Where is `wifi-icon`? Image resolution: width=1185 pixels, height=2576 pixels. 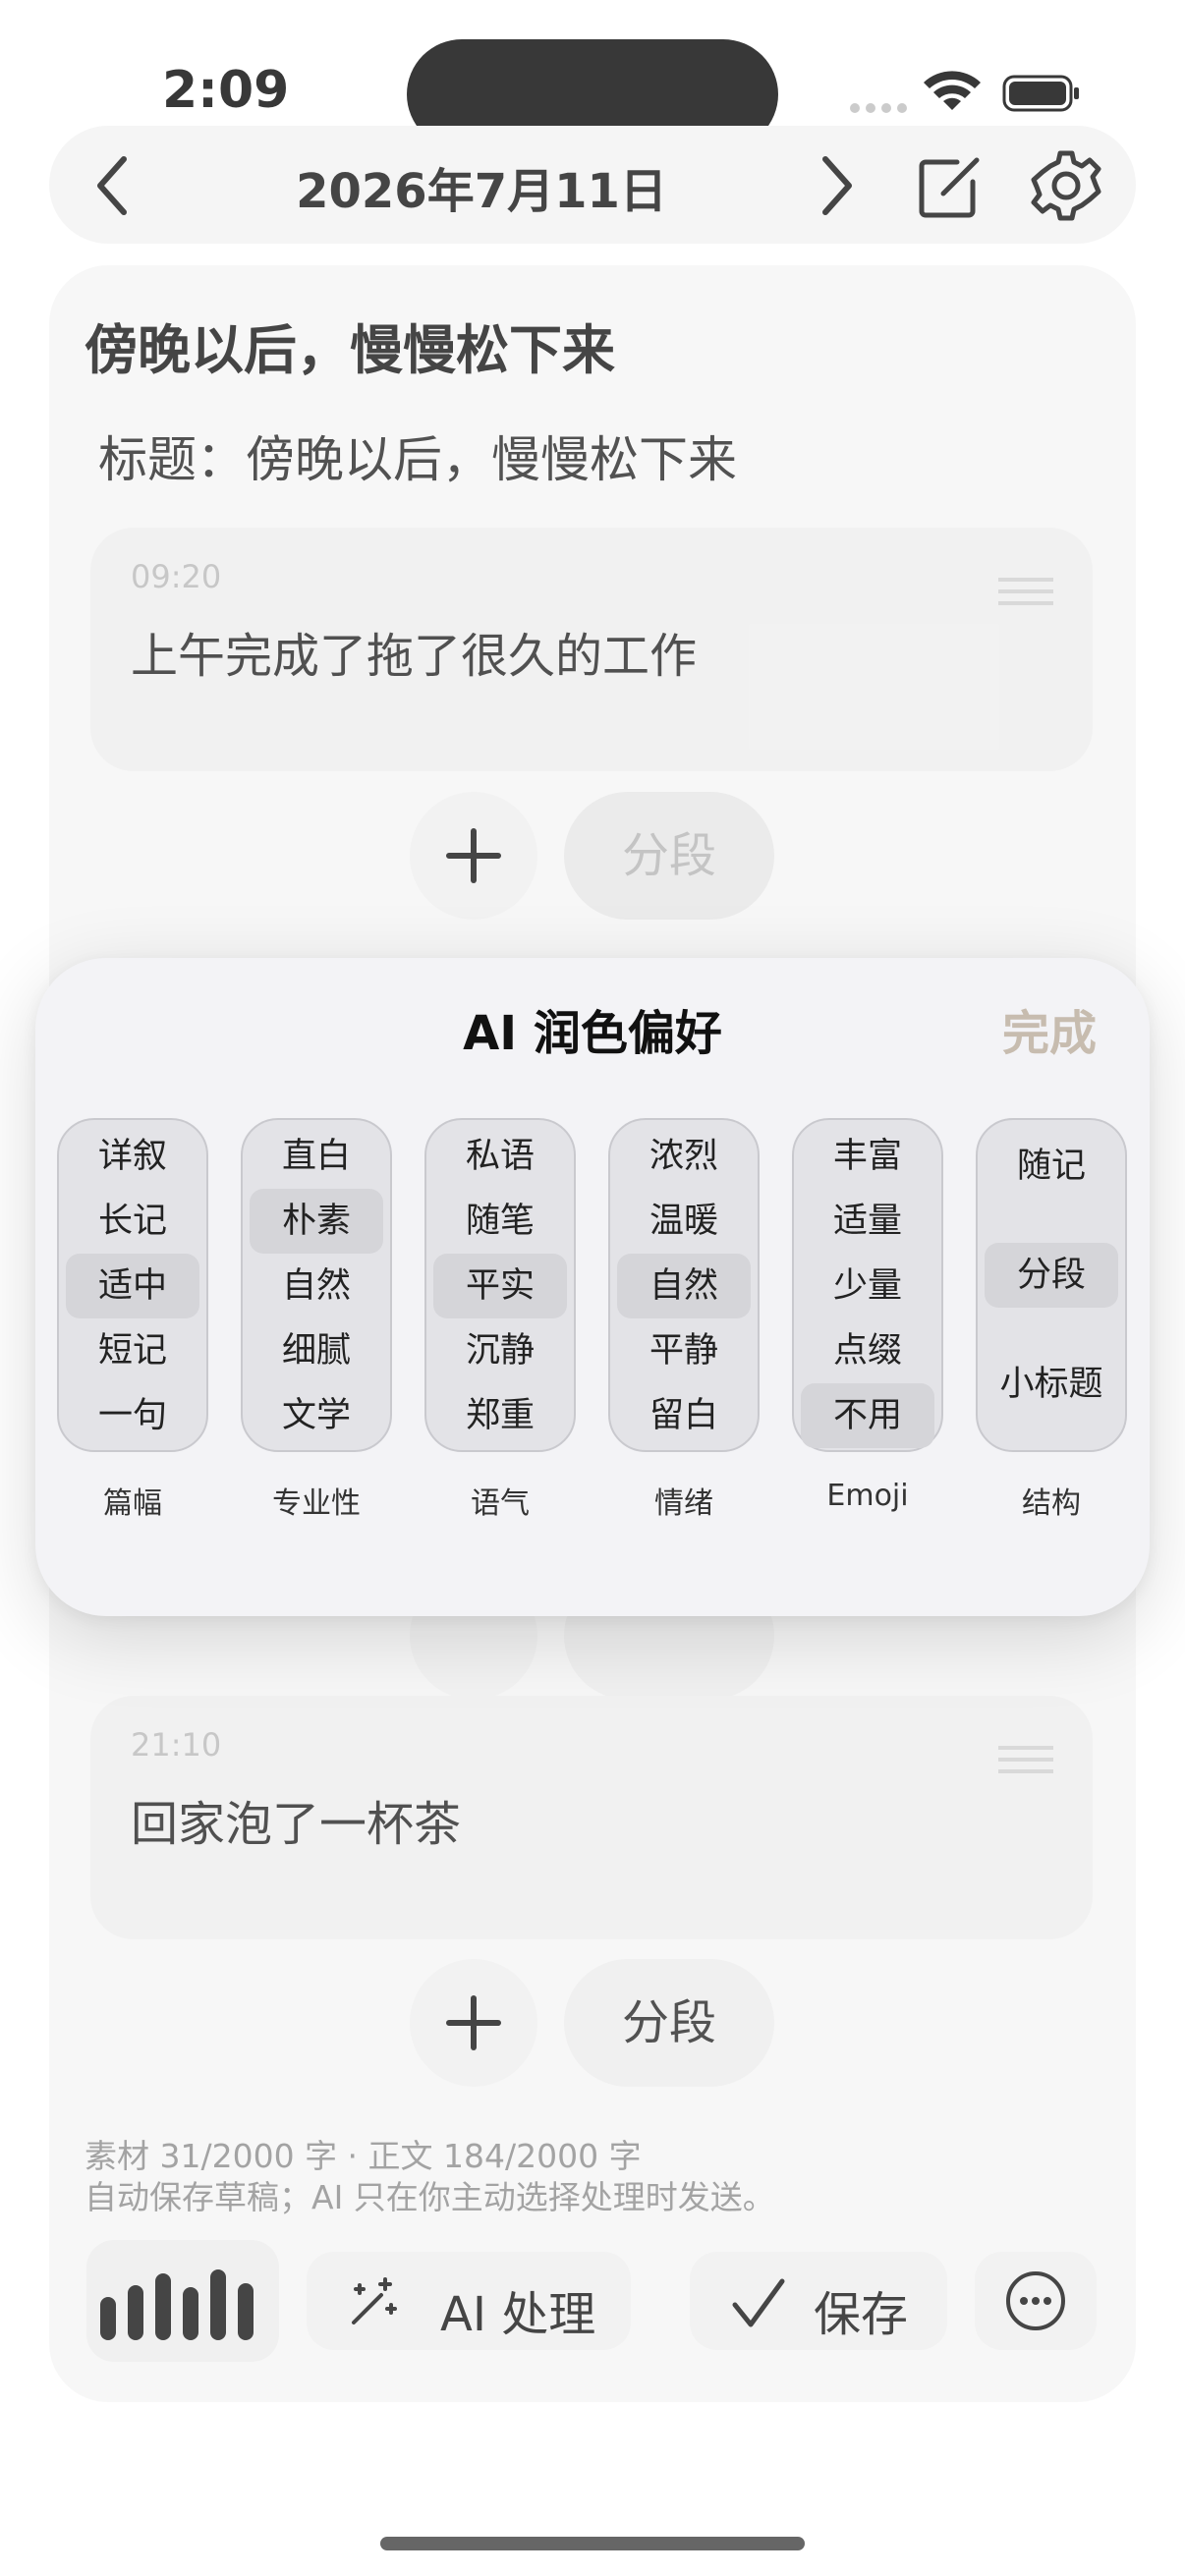
wifi-icon is located at coordinates (953, 90).